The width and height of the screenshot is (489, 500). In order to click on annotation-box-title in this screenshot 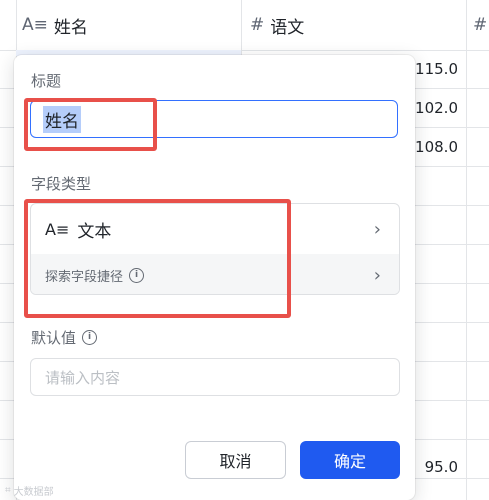, I will do `click(90, 124)`.